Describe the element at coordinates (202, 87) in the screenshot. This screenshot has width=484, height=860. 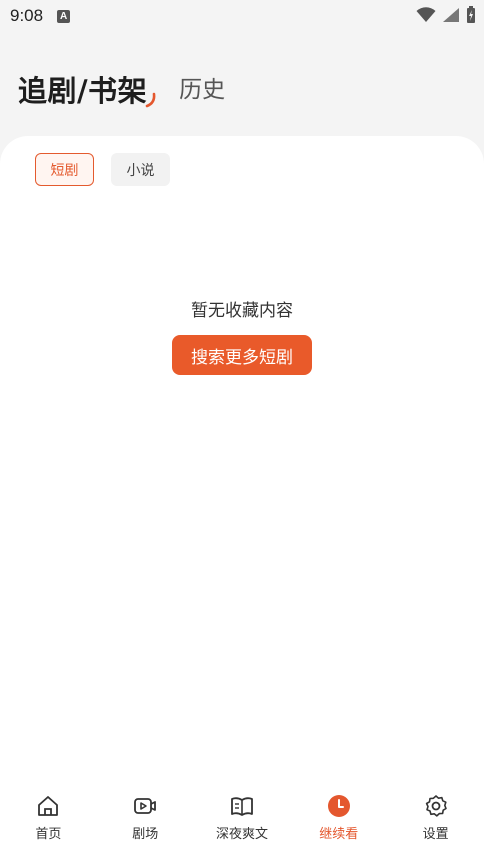
I see `tab-history: 历史` at that location.